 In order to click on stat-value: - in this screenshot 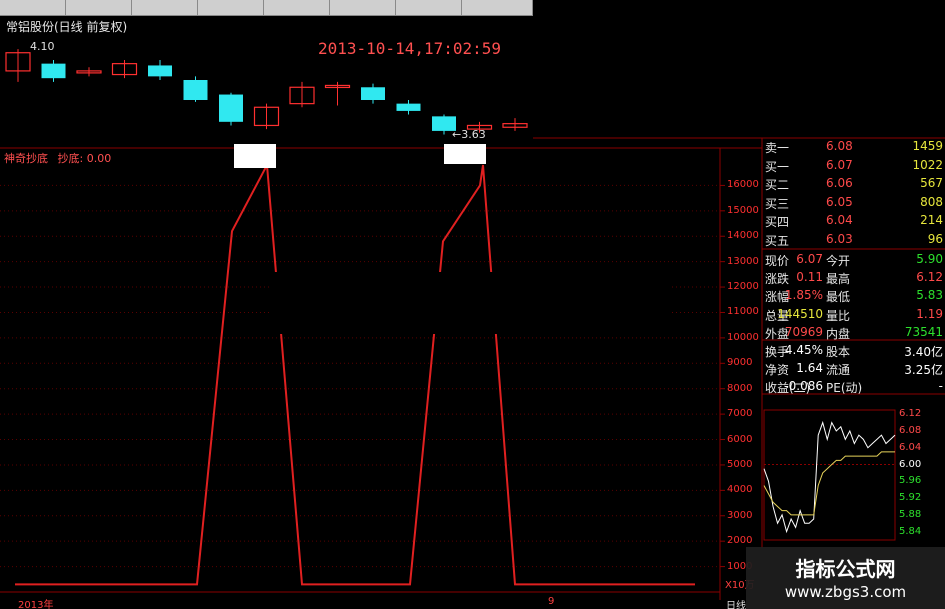, I will do `click(940, 386)`.